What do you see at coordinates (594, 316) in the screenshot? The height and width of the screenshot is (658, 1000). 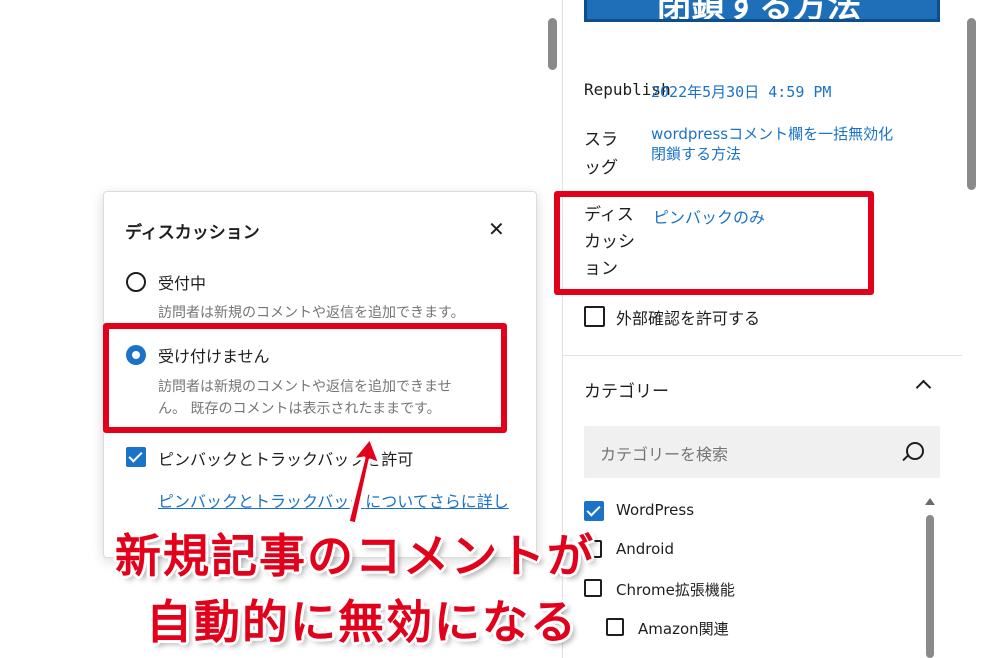 I see `external-check-checkbox` at bounding box center [594, 316].